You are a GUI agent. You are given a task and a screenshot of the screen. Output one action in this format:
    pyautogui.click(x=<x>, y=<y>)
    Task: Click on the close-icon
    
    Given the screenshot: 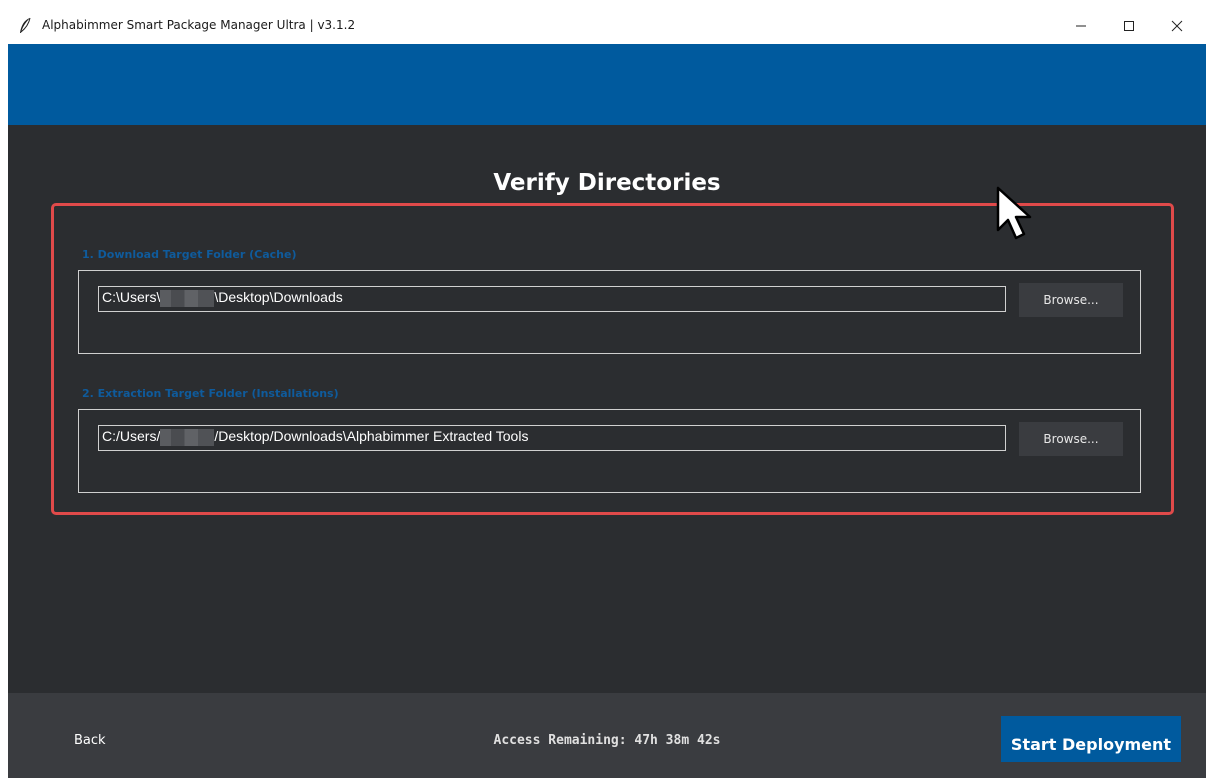 What is the action you would take?
    pyautogui.click(x=1177, y=26)
    